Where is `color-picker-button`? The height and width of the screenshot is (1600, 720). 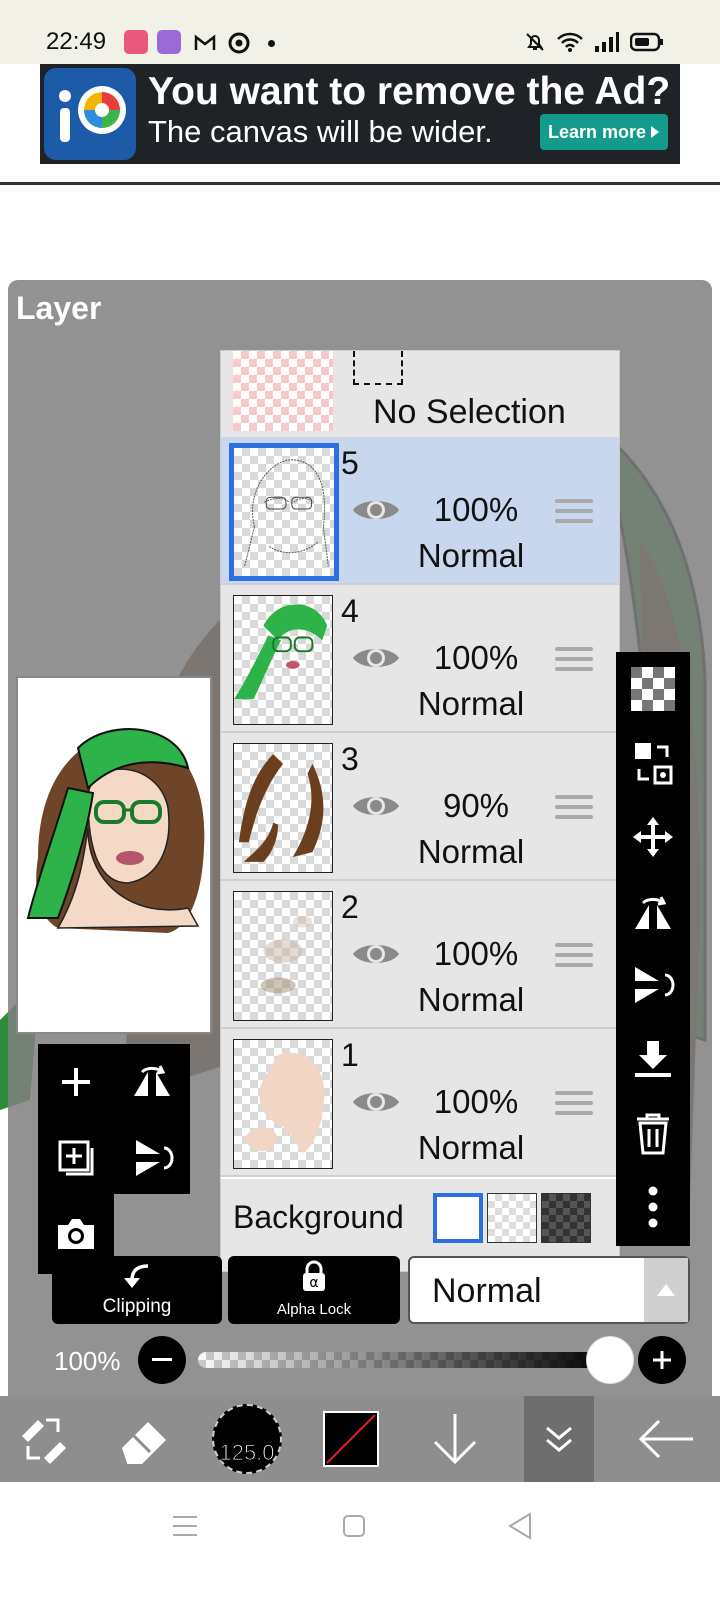 color-picker-button is located at coordinates (351, 1439).